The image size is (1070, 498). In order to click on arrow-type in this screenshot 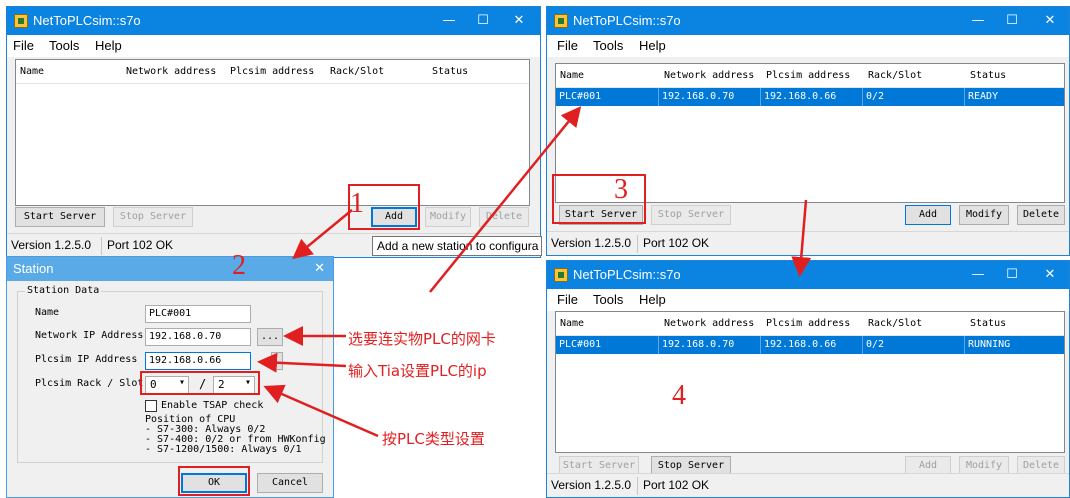, I will do `click(321, 411)`.